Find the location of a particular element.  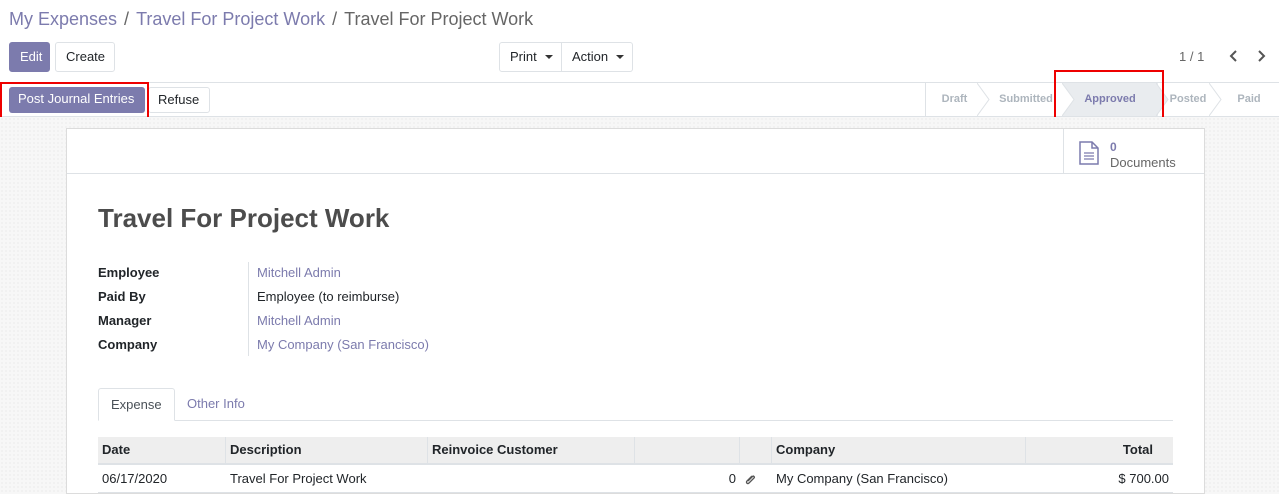

paid-by-label: Paid By is located at coordinates (122, 296).